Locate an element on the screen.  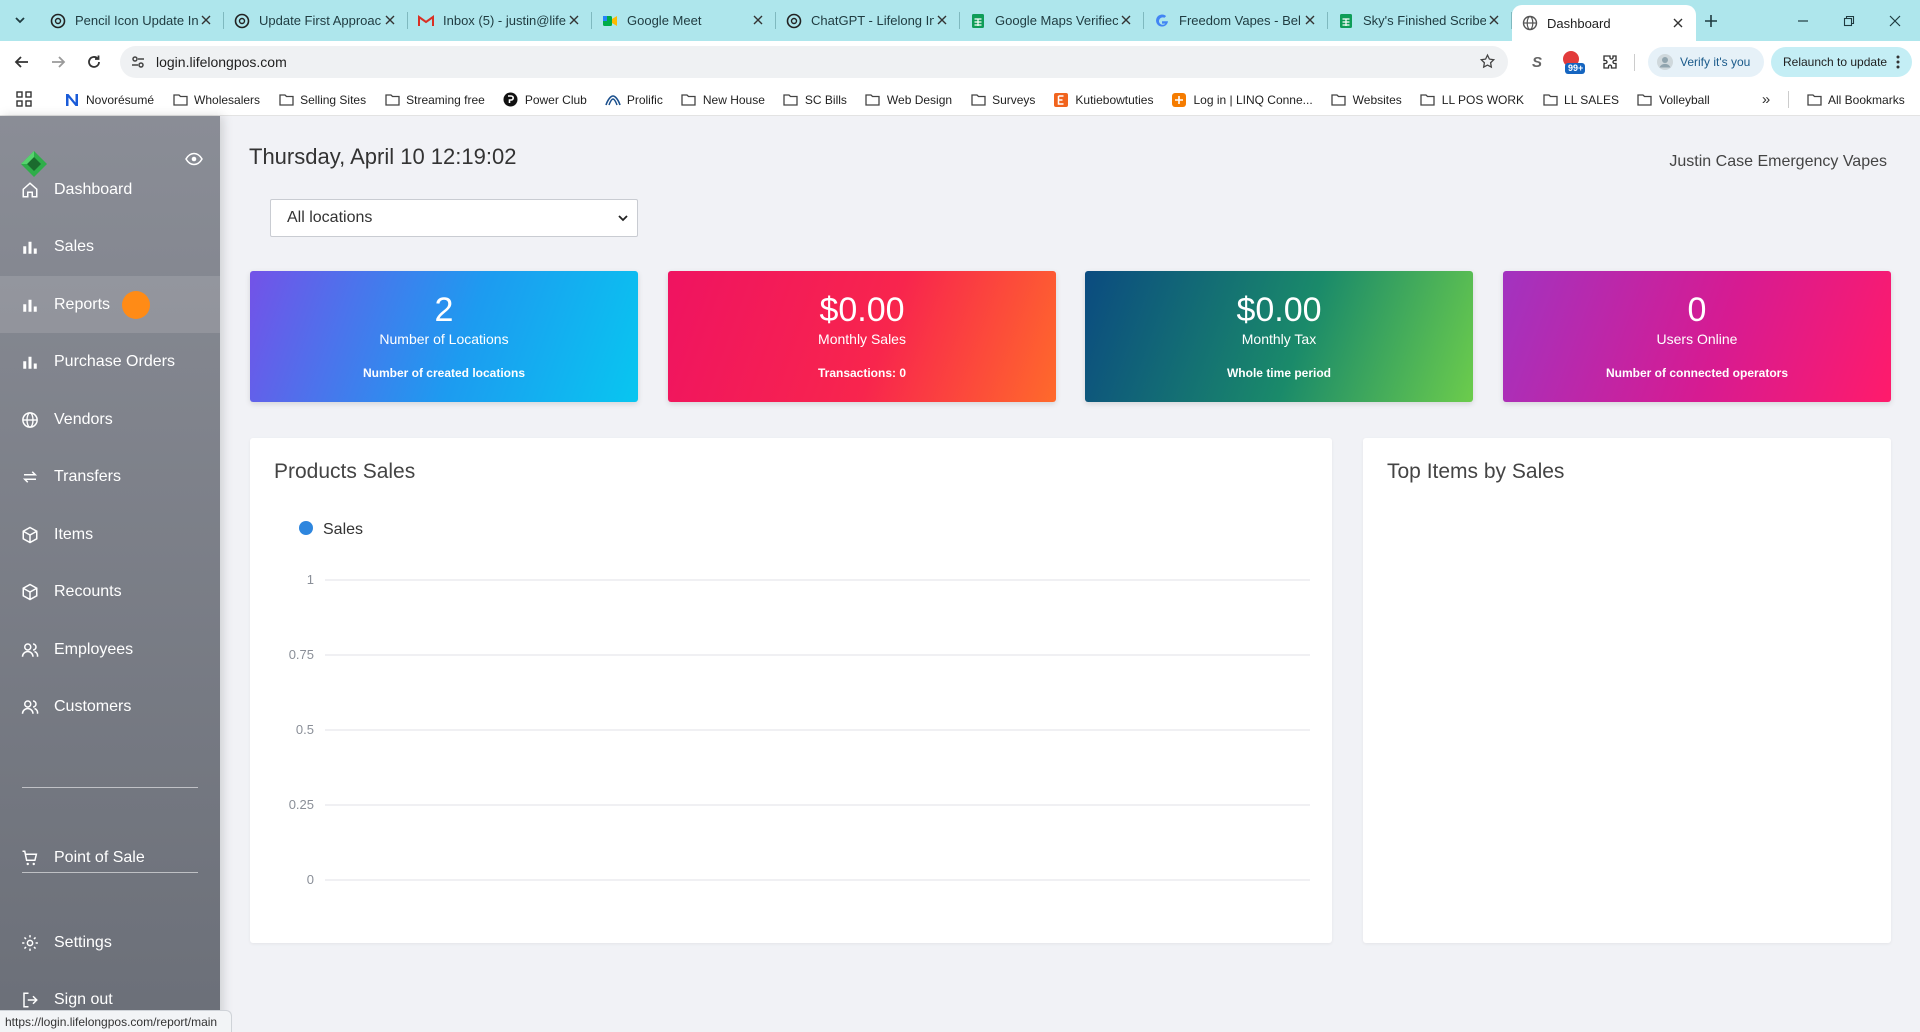
sidebar-item-reports: Reports is located at coordinates (110, 304).